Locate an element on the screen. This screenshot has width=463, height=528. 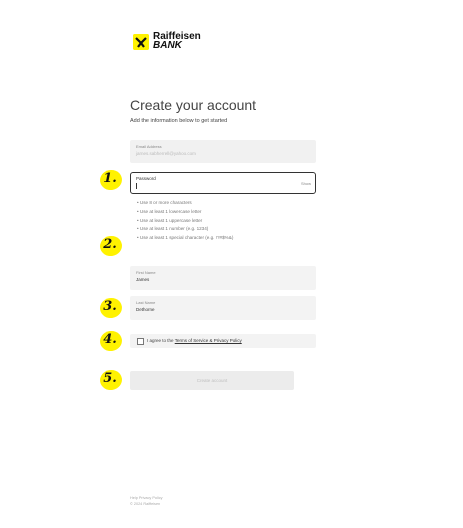
requirement-item: Use 8 or more characters is located at coordinates (185, 203).